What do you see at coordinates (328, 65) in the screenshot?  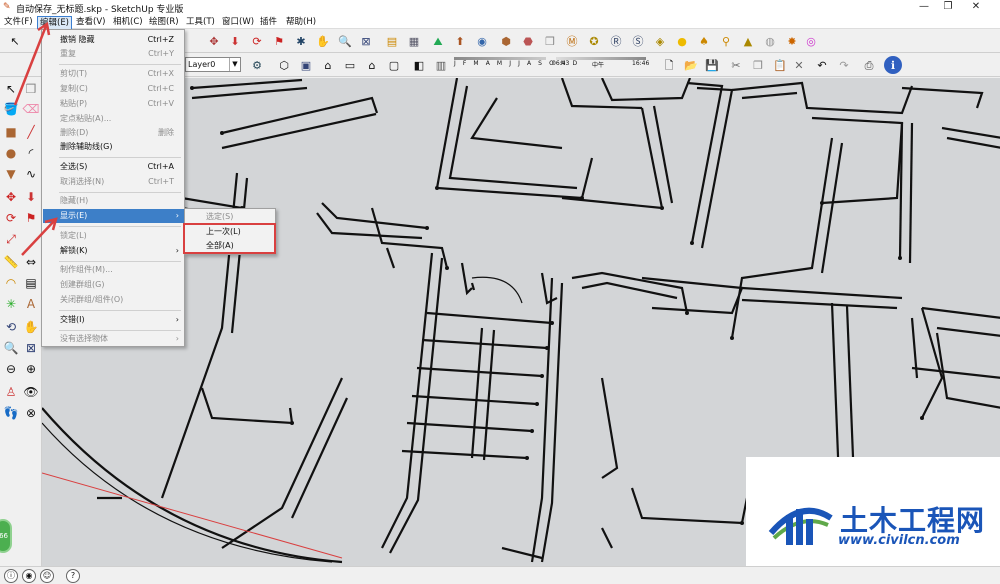 I see `front-view-icon: ⌂` at bounding box center [328, 65].